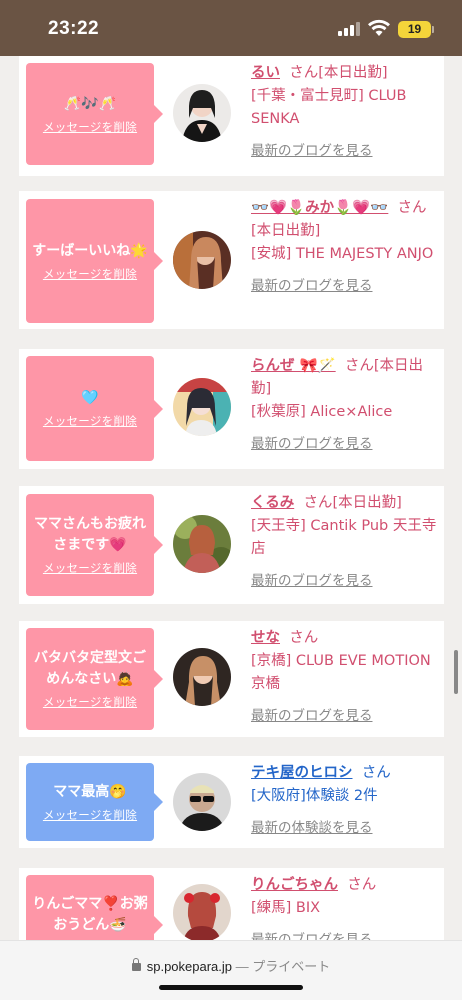 The image size is (462, 1000). I want to click on latest-review-link: 最新の体験談を見る, so click(346, 826).